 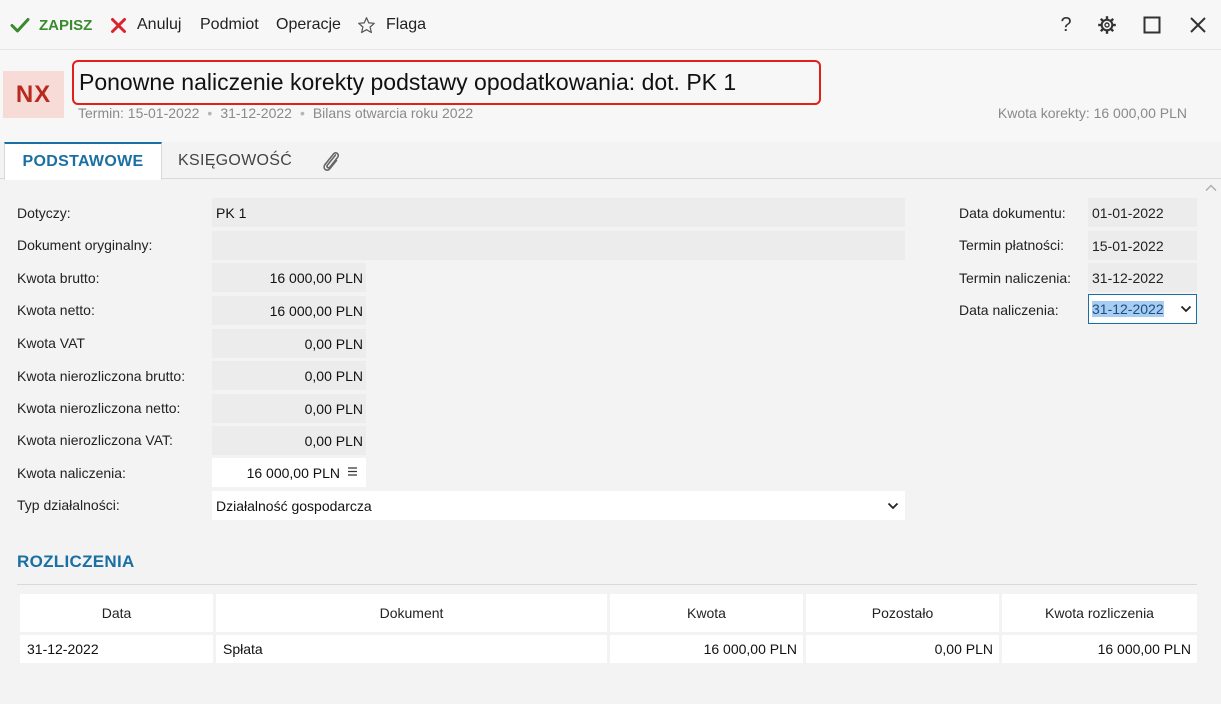 I want to click on tab-podstawowe: PODSTAWOWE, so click(x=83, y=161).